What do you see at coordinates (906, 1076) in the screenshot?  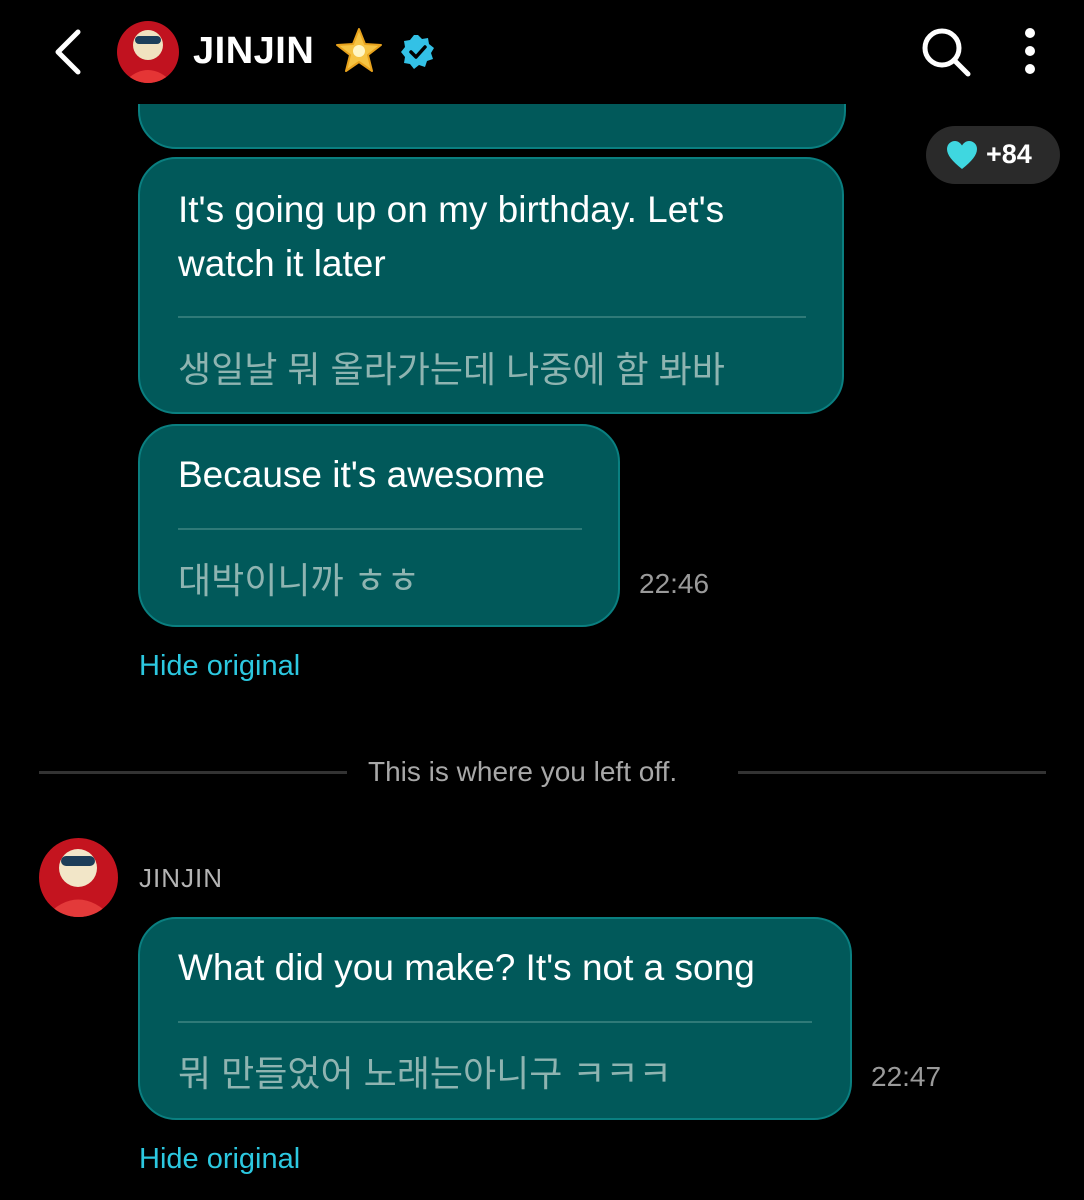 I see `message-timestamp: 22:47` at bounding box center [906, 1076].